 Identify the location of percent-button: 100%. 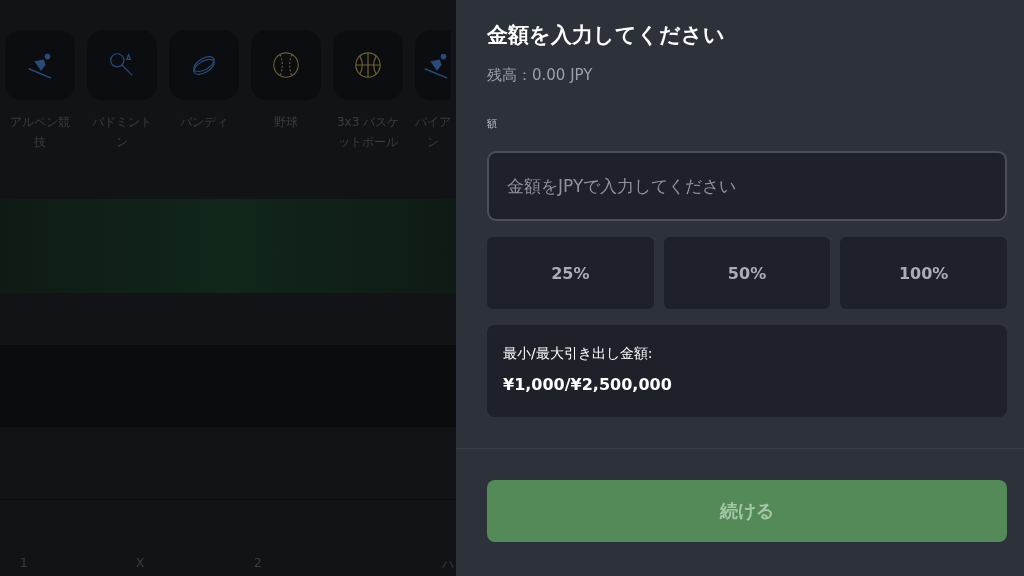
(923, 273).